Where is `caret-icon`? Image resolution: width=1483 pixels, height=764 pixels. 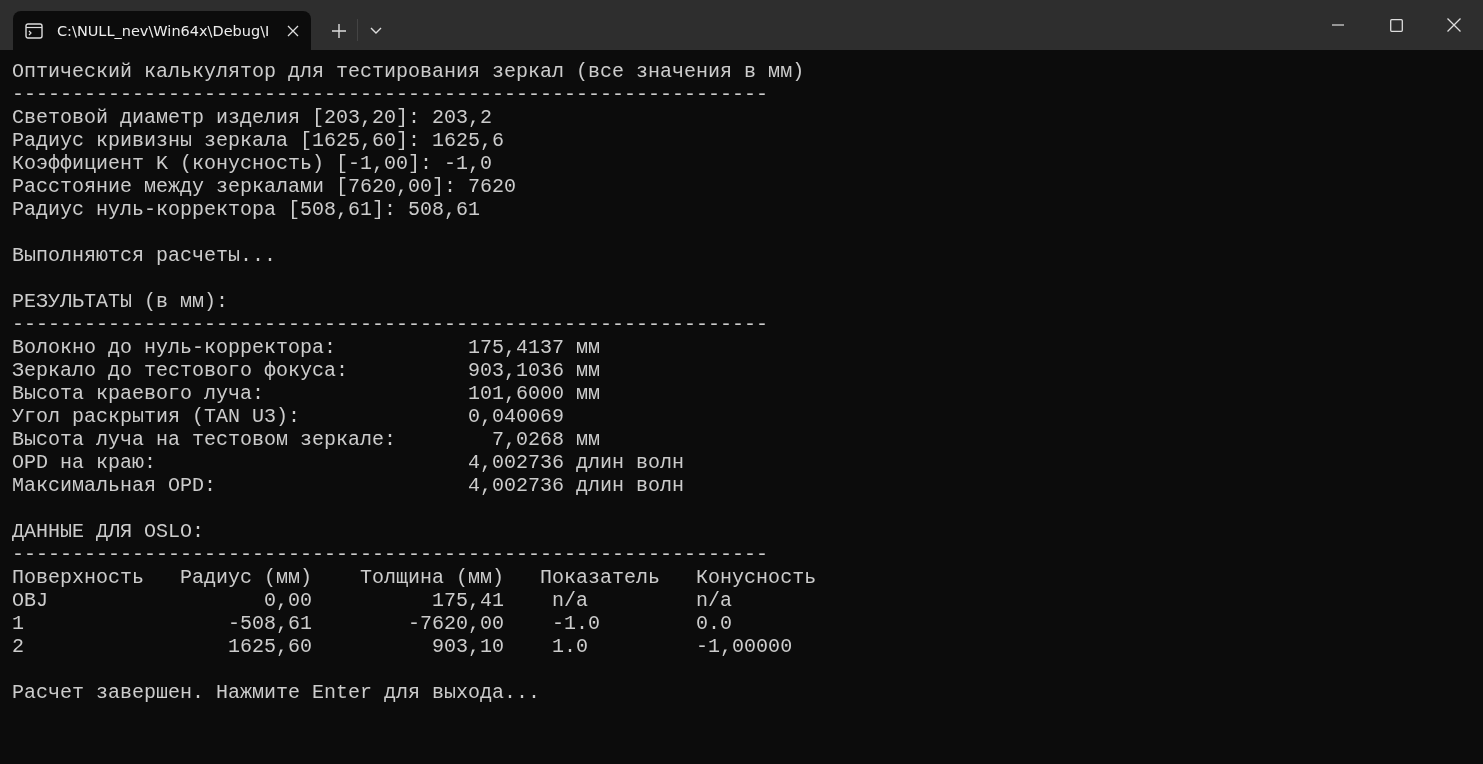 caret-icon is located at coordinates (376, 30).